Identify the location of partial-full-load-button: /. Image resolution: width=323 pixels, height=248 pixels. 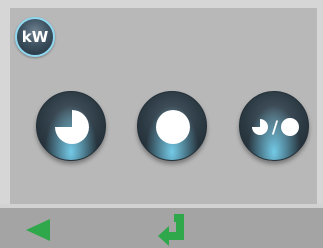
(274, 126).